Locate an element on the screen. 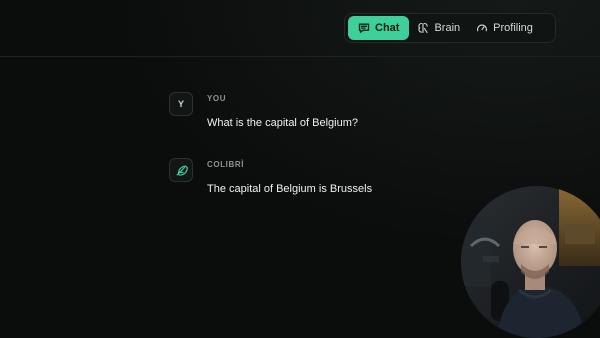  tab-profiling-label: Profiling is located at coordinates (513, 28).